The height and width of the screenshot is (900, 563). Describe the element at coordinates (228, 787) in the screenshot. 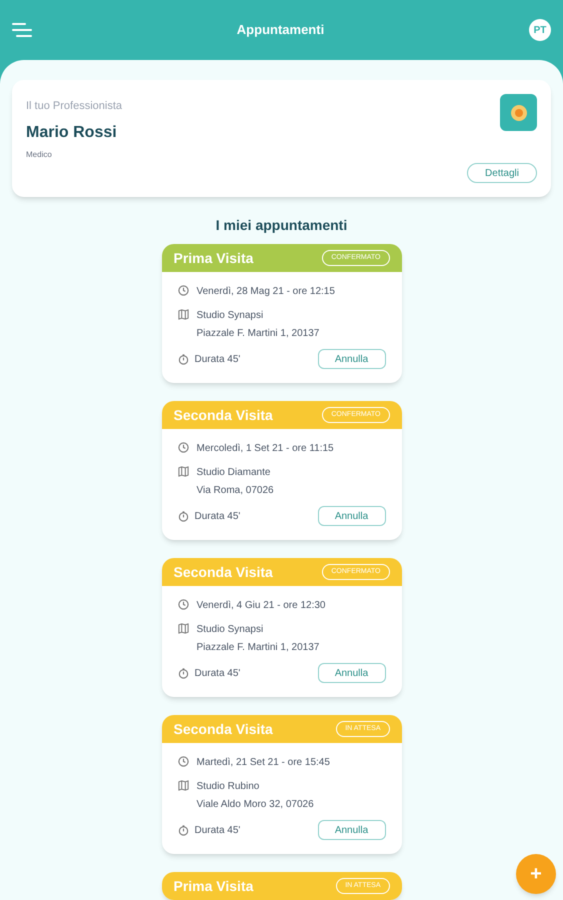

I see `studio-name: Studio Rubino` at that location.